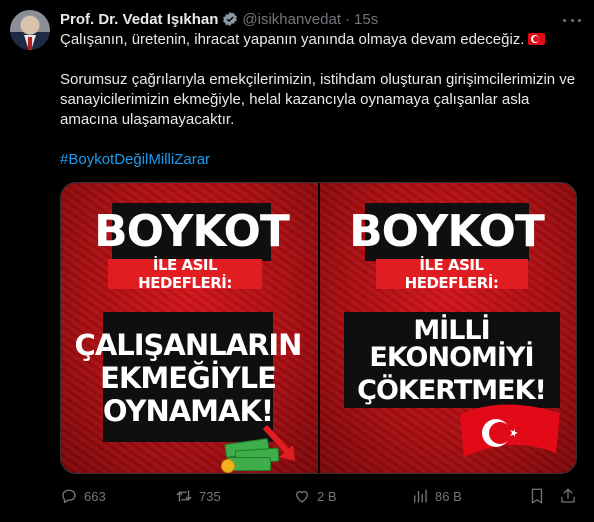 This screenshot has width=594, height=522. Describe the element at coordinates (198, 496) in the screenshot. I see `retweet-button: 735` at that location.